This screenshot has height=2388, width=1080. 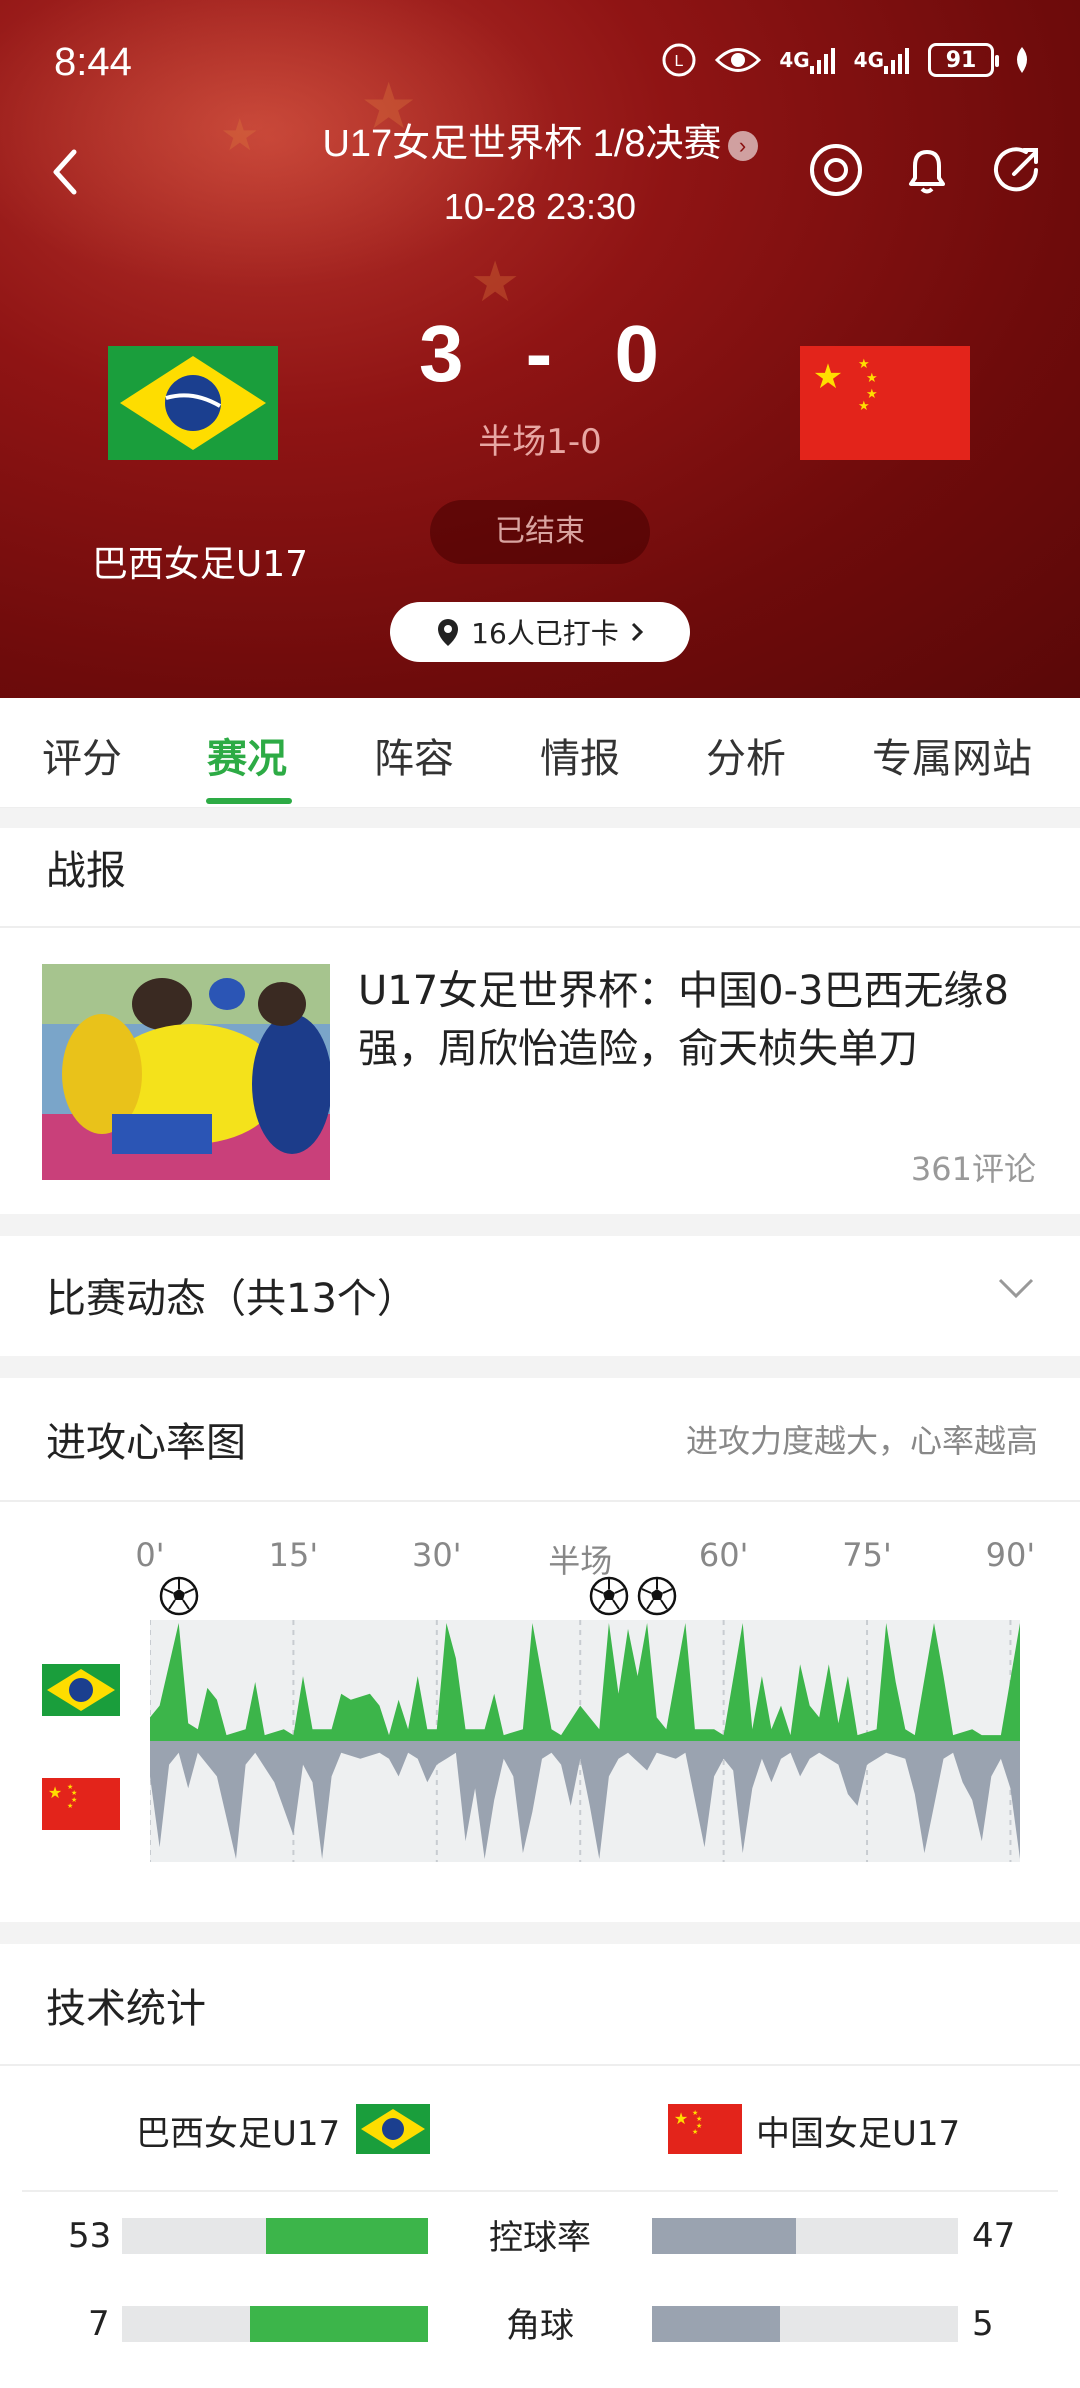 I want to click on tab-lineup: 阵容, so click(x=414, y=755).